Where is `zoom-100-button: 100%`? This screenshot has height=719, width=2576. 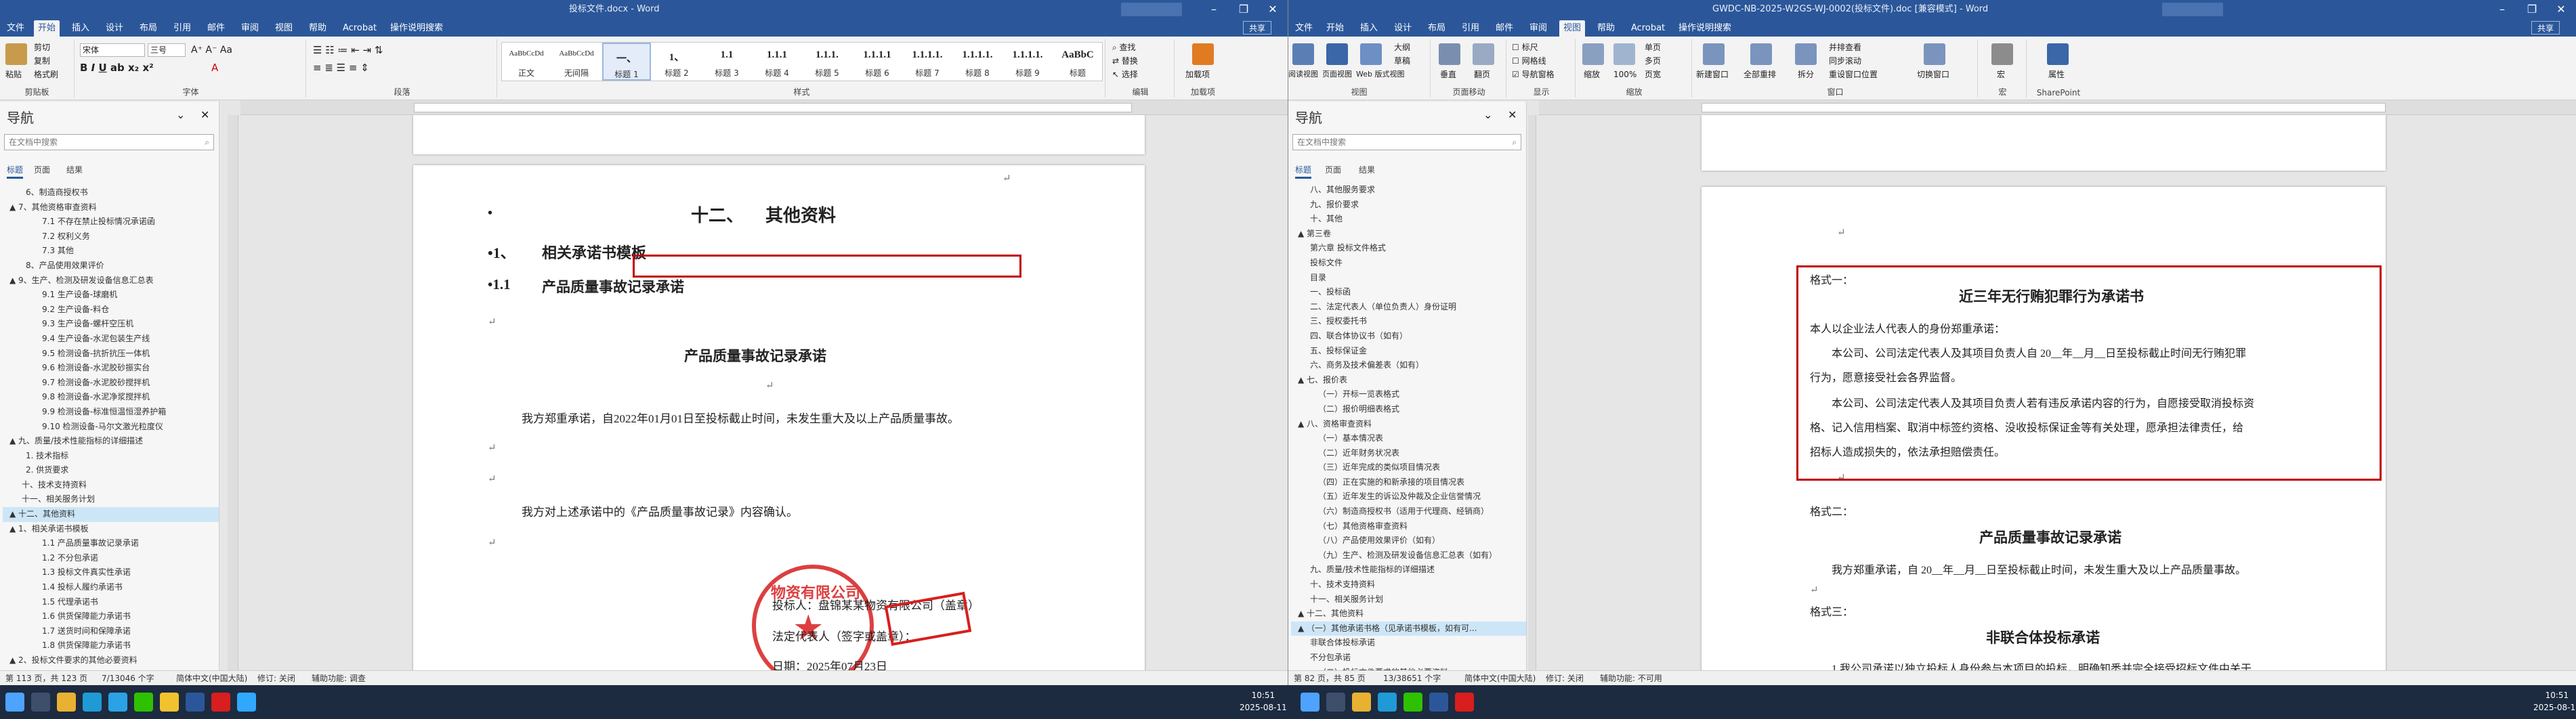 zoom-100-button: 100% is located at coordinates (1625, 74).